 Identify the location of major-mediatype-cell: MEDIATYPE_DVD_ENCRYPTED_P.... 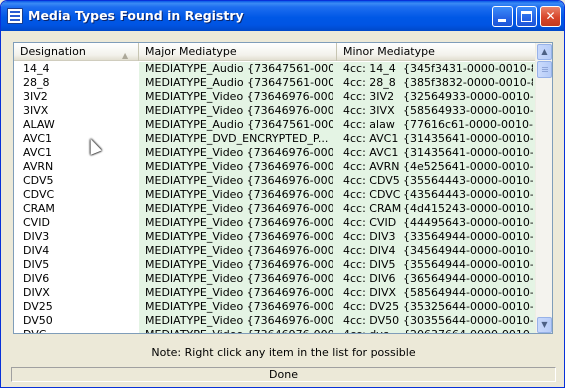
(237, 138).